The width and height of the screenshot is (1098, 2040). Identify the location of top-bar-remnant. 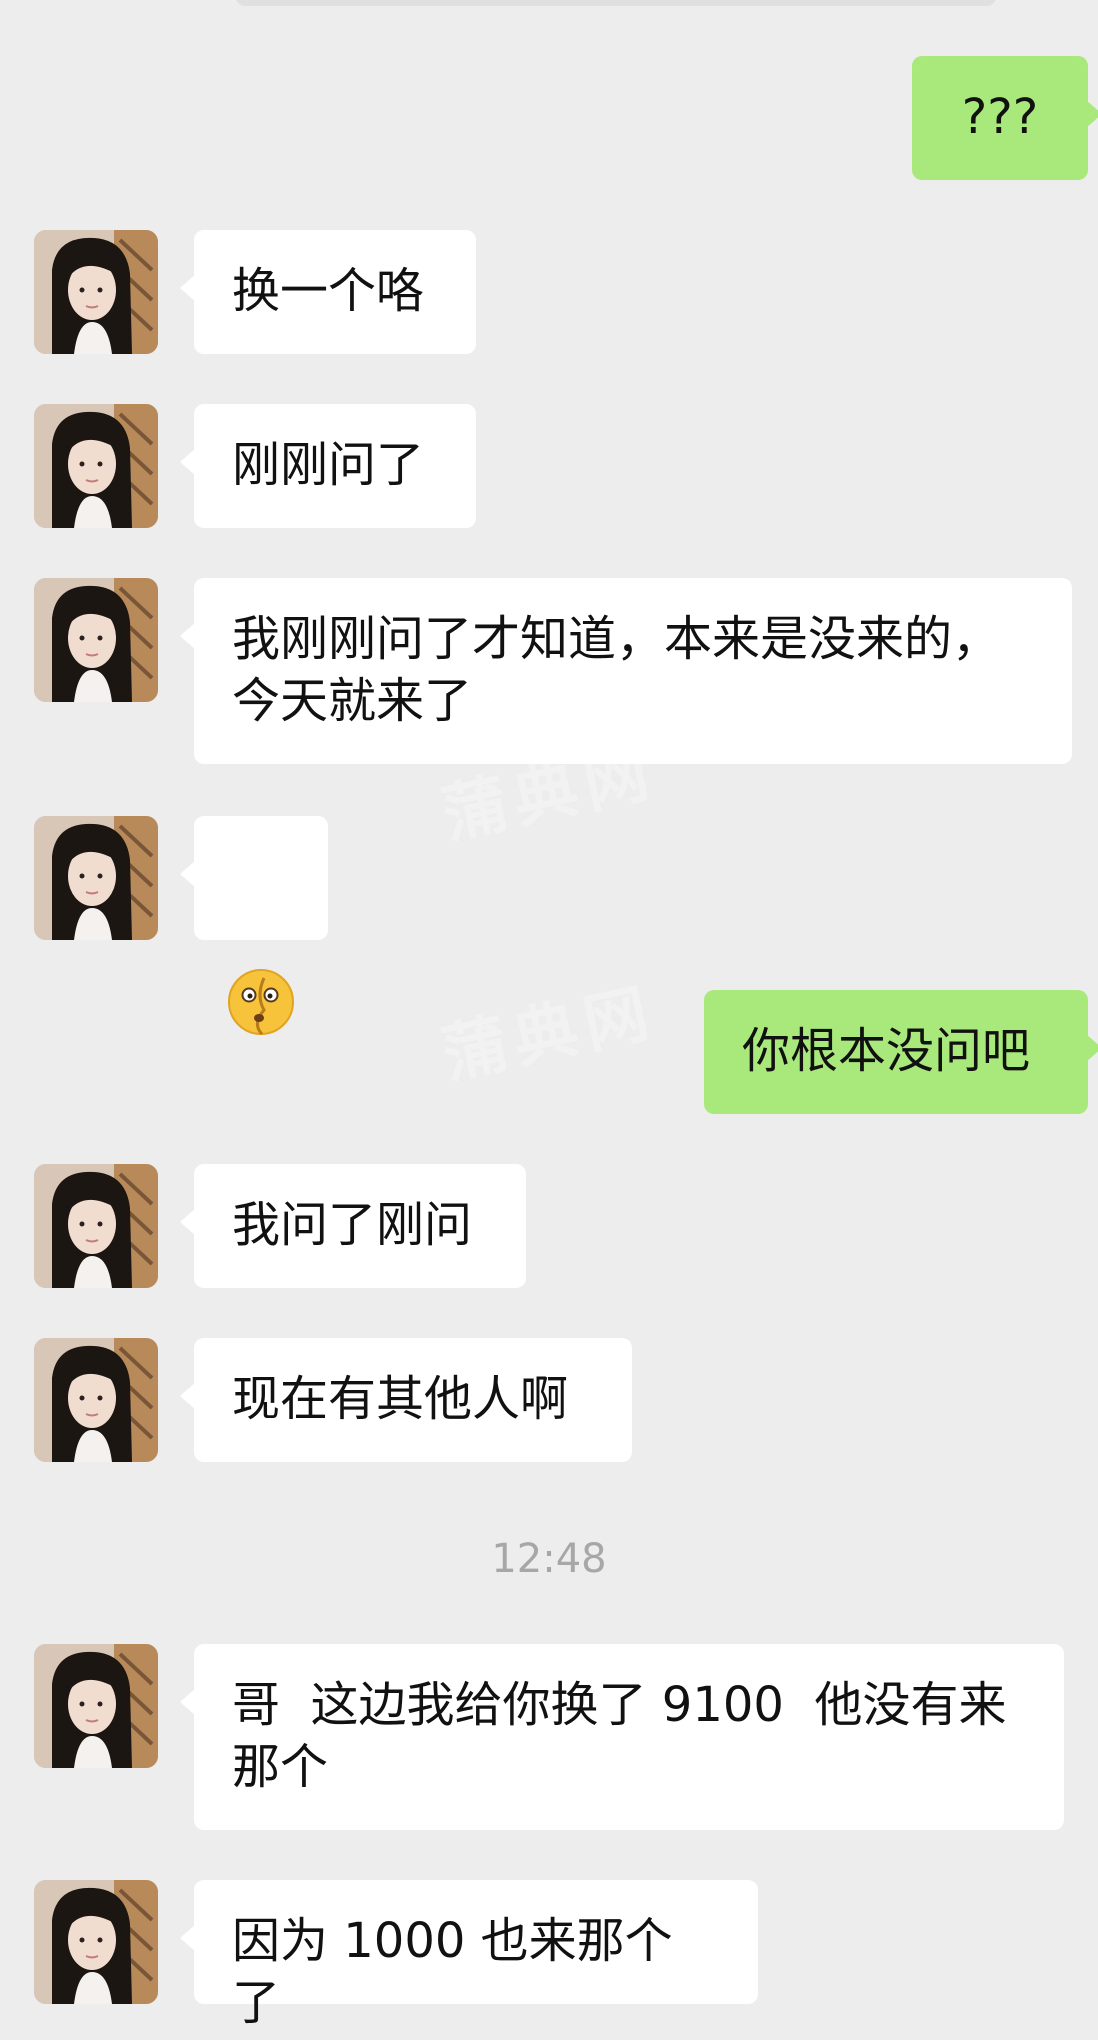
(616, 3).